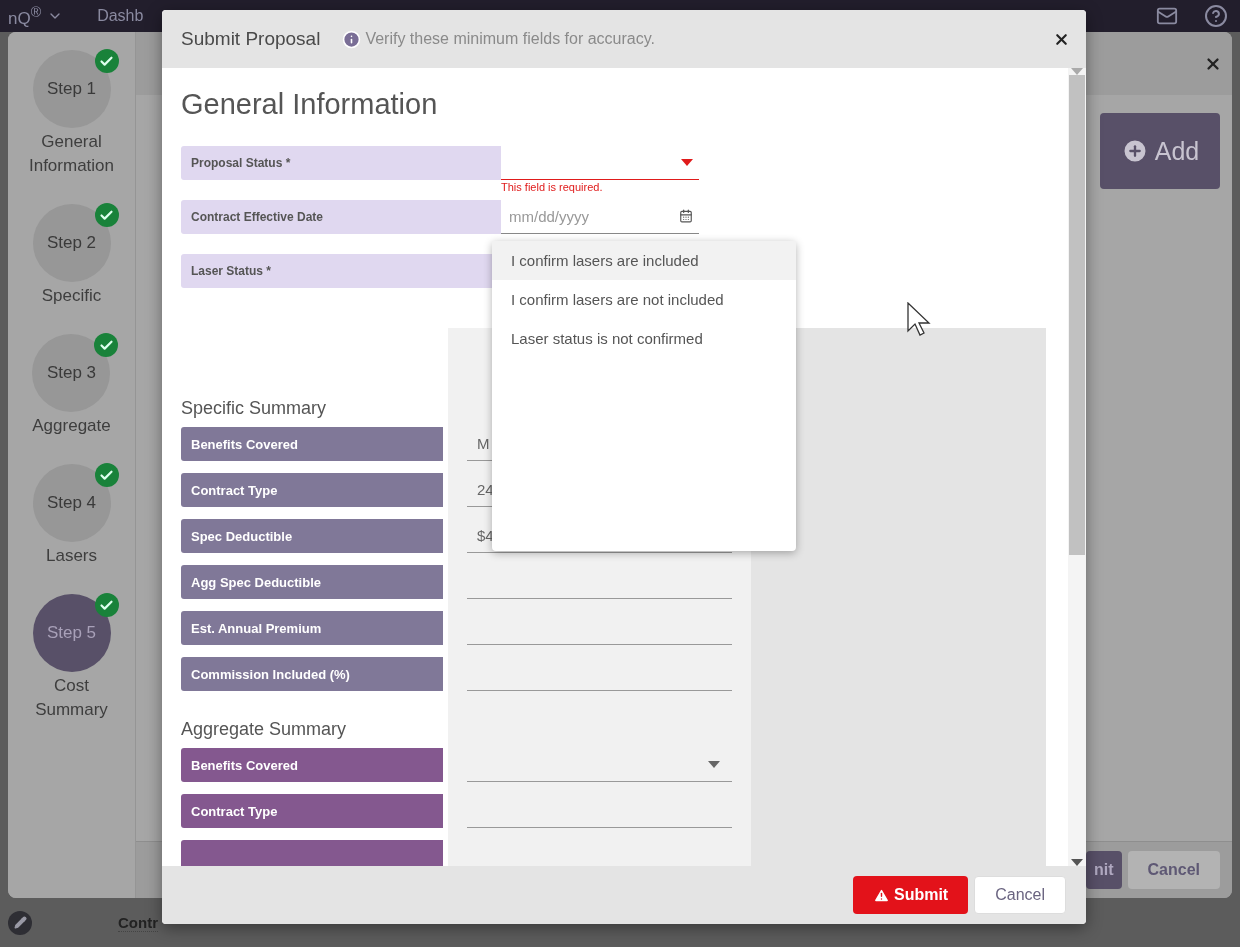 Image resolution: width=1240 pixels, height=947 pixels. I want to click on mouse-pointer-icon, so click(919, 319).